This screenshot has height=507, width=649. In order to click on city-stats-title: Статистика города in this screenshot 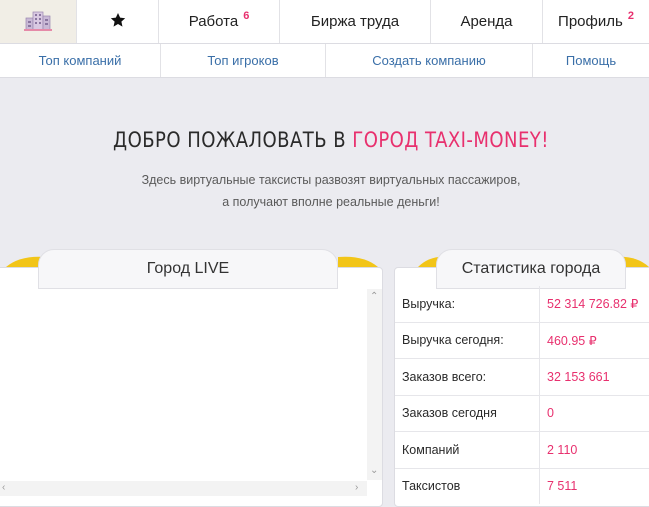, I will do `click(531, 269)`.